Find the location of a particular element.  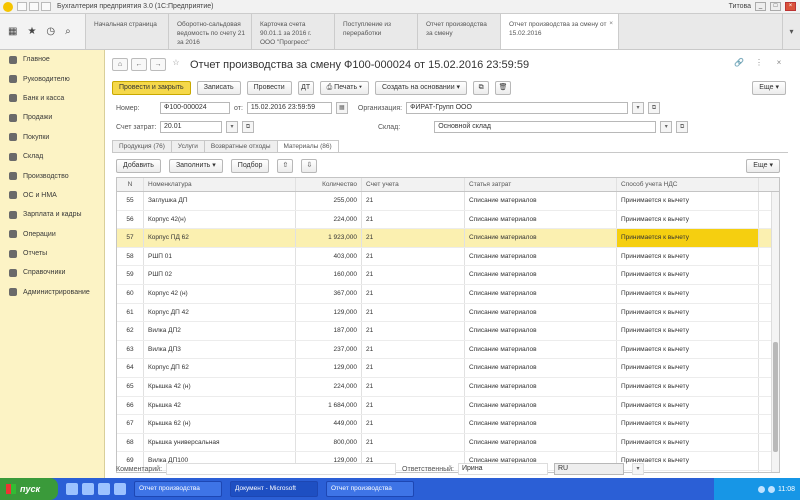

user-name: Титова is located at coordinates (740, 6).